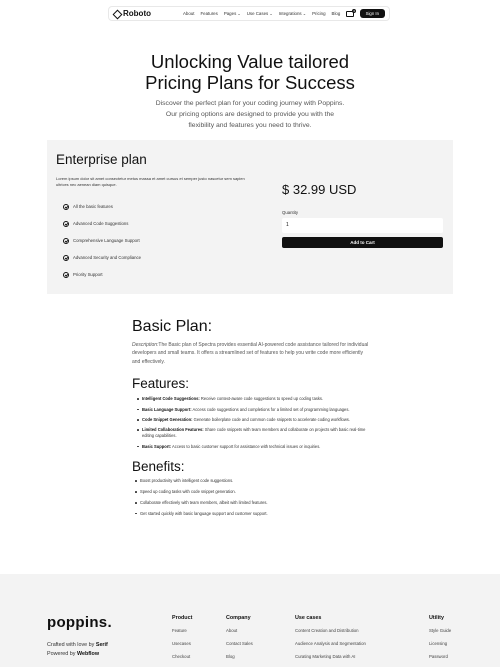 The height and width of the screenshot is (667, 500). I want to click on cart-count-badge: 0, so click(354, 10).